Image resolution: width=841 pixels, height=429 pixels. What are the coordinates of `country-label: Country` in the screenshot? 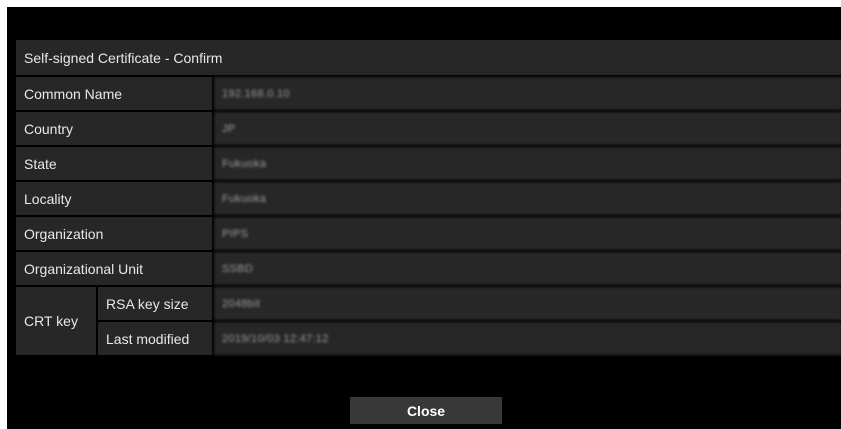 It's located at (115, 128).